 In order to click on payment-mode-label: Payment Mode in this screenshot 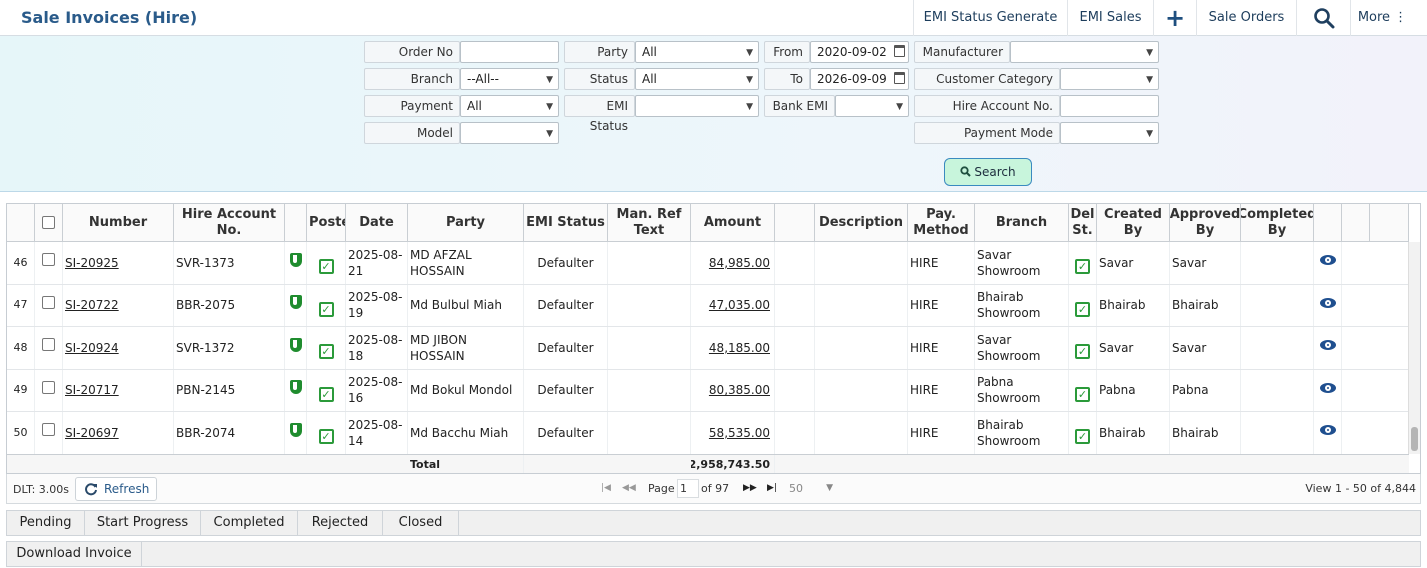, I will do `click(987, 133)`.